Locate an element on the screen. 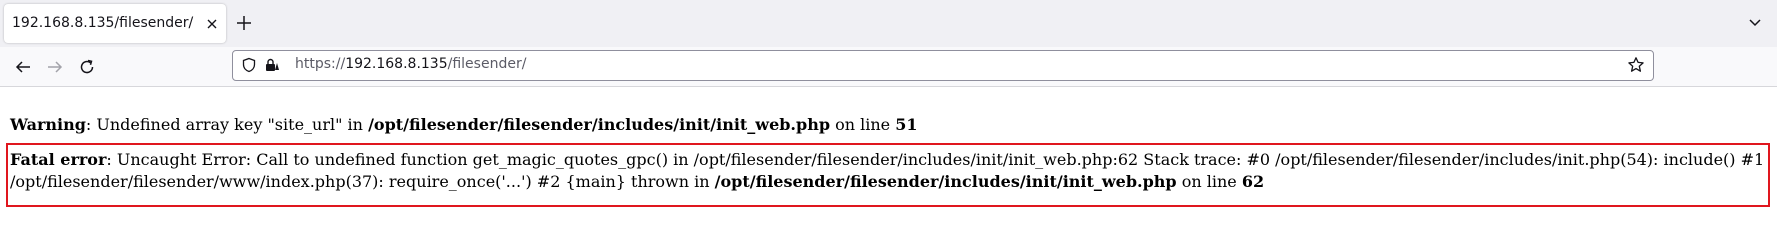 The height and width of the screenshot is (244, 1777). fatal-label: Fatal error is located at coordinates (58, 159).